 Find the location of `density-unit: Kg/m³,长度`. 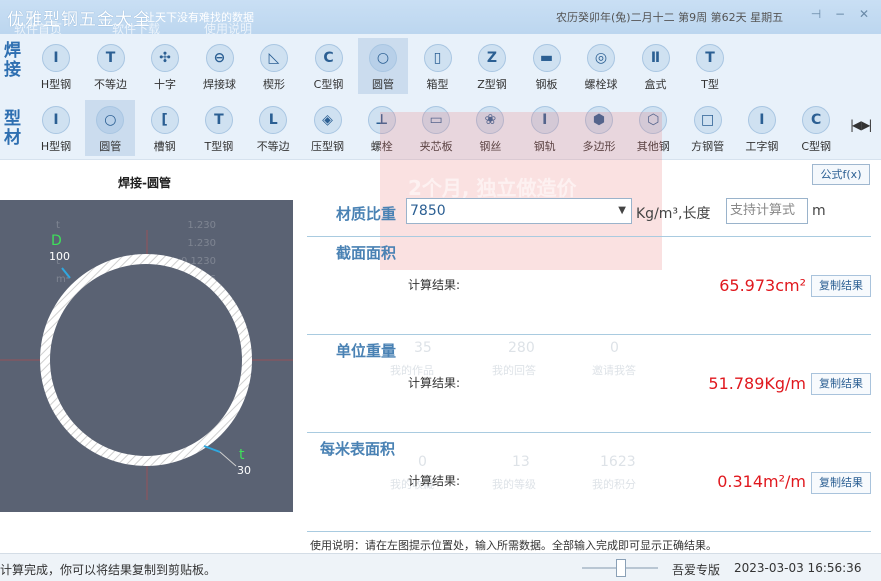

density-unit: Kg/m³,长度 is located at coordinates (673, 214).